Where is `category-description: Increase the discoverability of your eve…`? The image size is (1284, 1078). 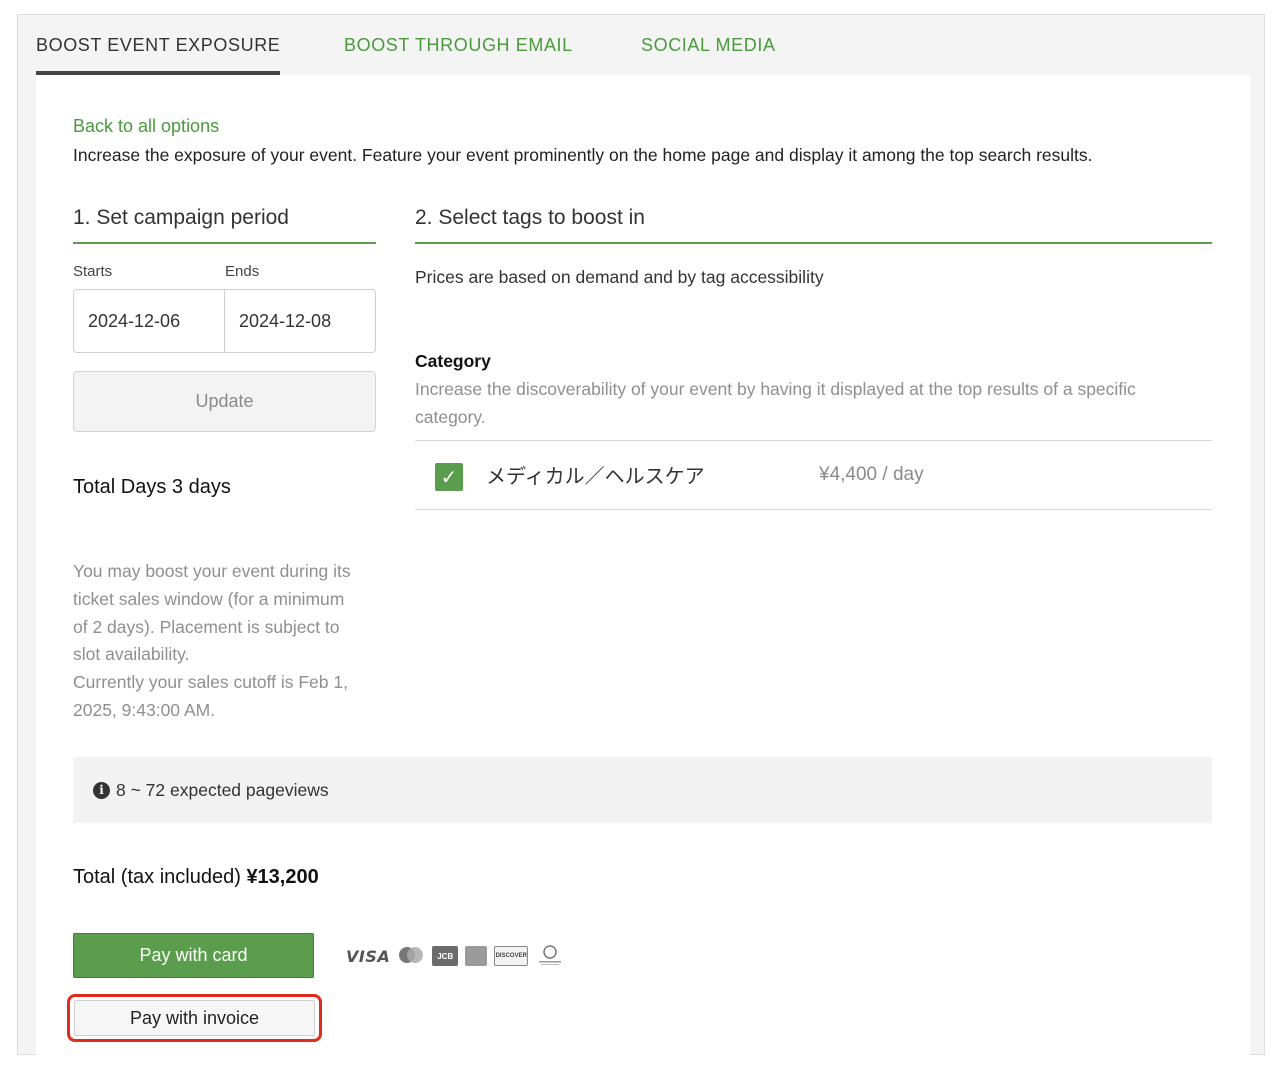 category-description: Increase the discoverability of your eve… is located at coordinates (775, 403).